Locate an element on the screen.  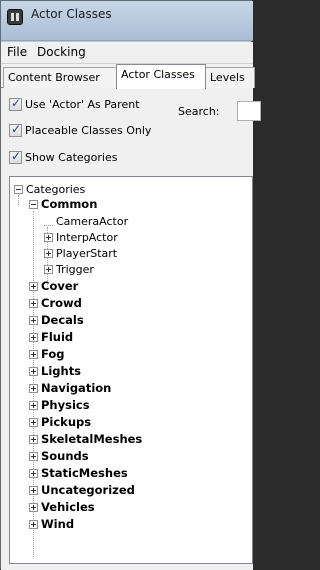
tree-node-label: Uncategorized is located at coordinates (88, 490).